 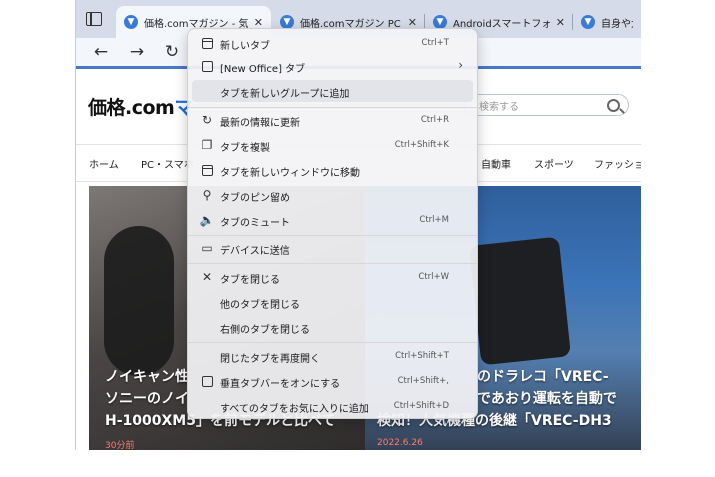 I want to click on site-logo: 価格.comマ, so click(x=140, y=106).